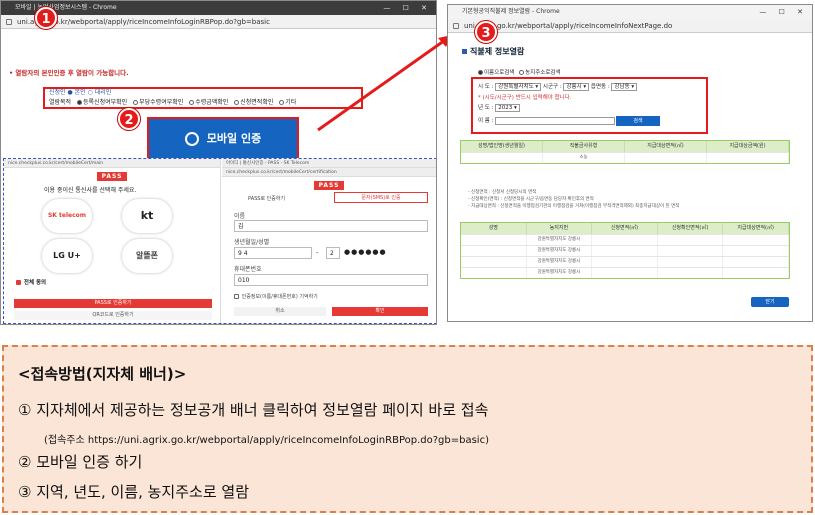 The image size is (815, 515). I want to click on bullet-icon, so click(464, 51).